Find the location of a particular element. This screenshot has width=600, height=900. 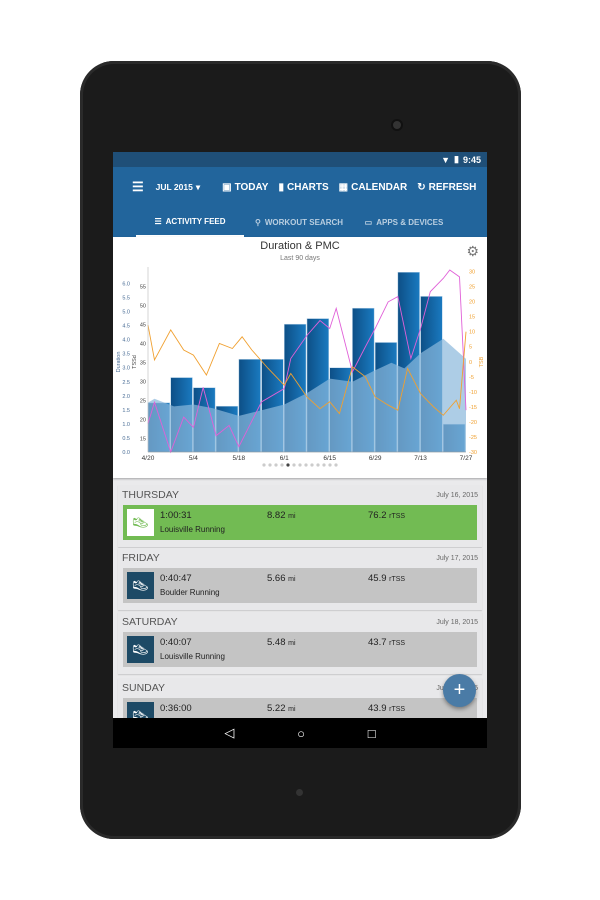

tab-workout-search: ⚲ WORKOUT SEARCH is located at coordinates (299, 222).